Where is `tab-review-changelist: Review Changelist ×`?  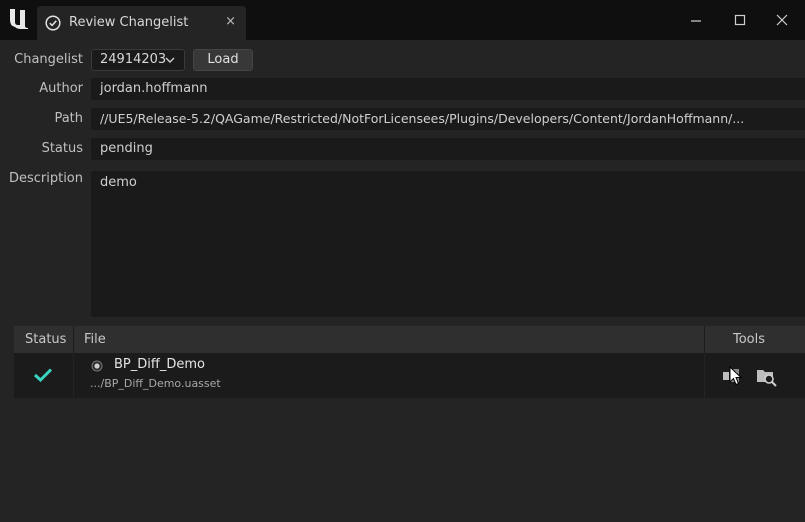
tab-review-changelist: Review Changelist × is located at coordinates (141, 23).